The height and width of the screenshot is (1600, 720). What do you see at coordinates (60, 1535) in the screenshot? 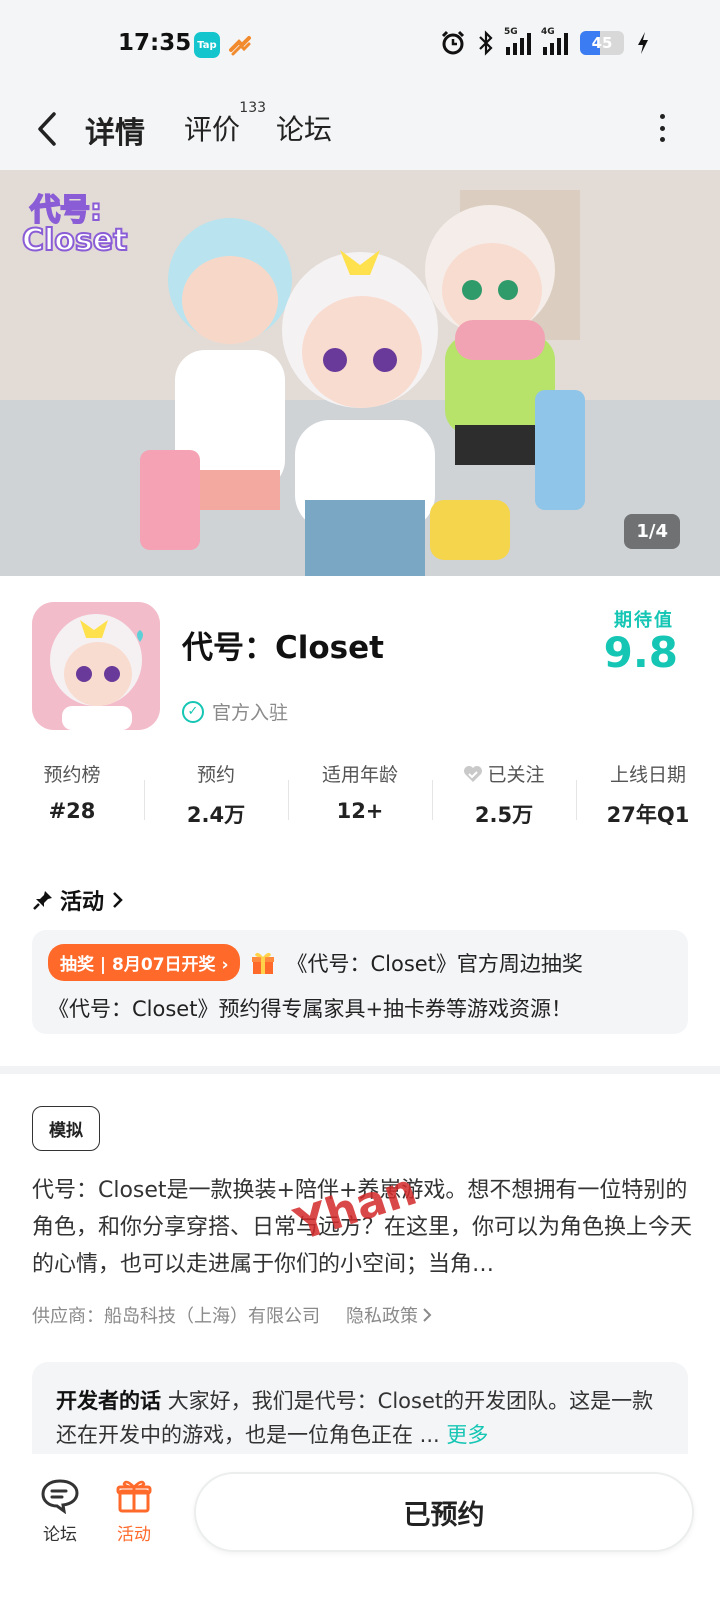
I see `bottom-forum-label: 论坛` at bounding box center [60, 1535].